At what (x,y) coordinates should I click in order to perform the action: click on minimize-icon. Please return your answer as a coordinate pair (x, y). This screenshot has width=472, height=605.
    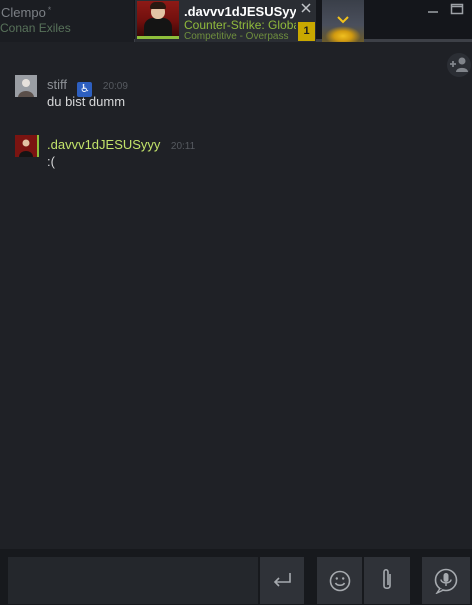
    Looking at the image, I should click on (433, 9).